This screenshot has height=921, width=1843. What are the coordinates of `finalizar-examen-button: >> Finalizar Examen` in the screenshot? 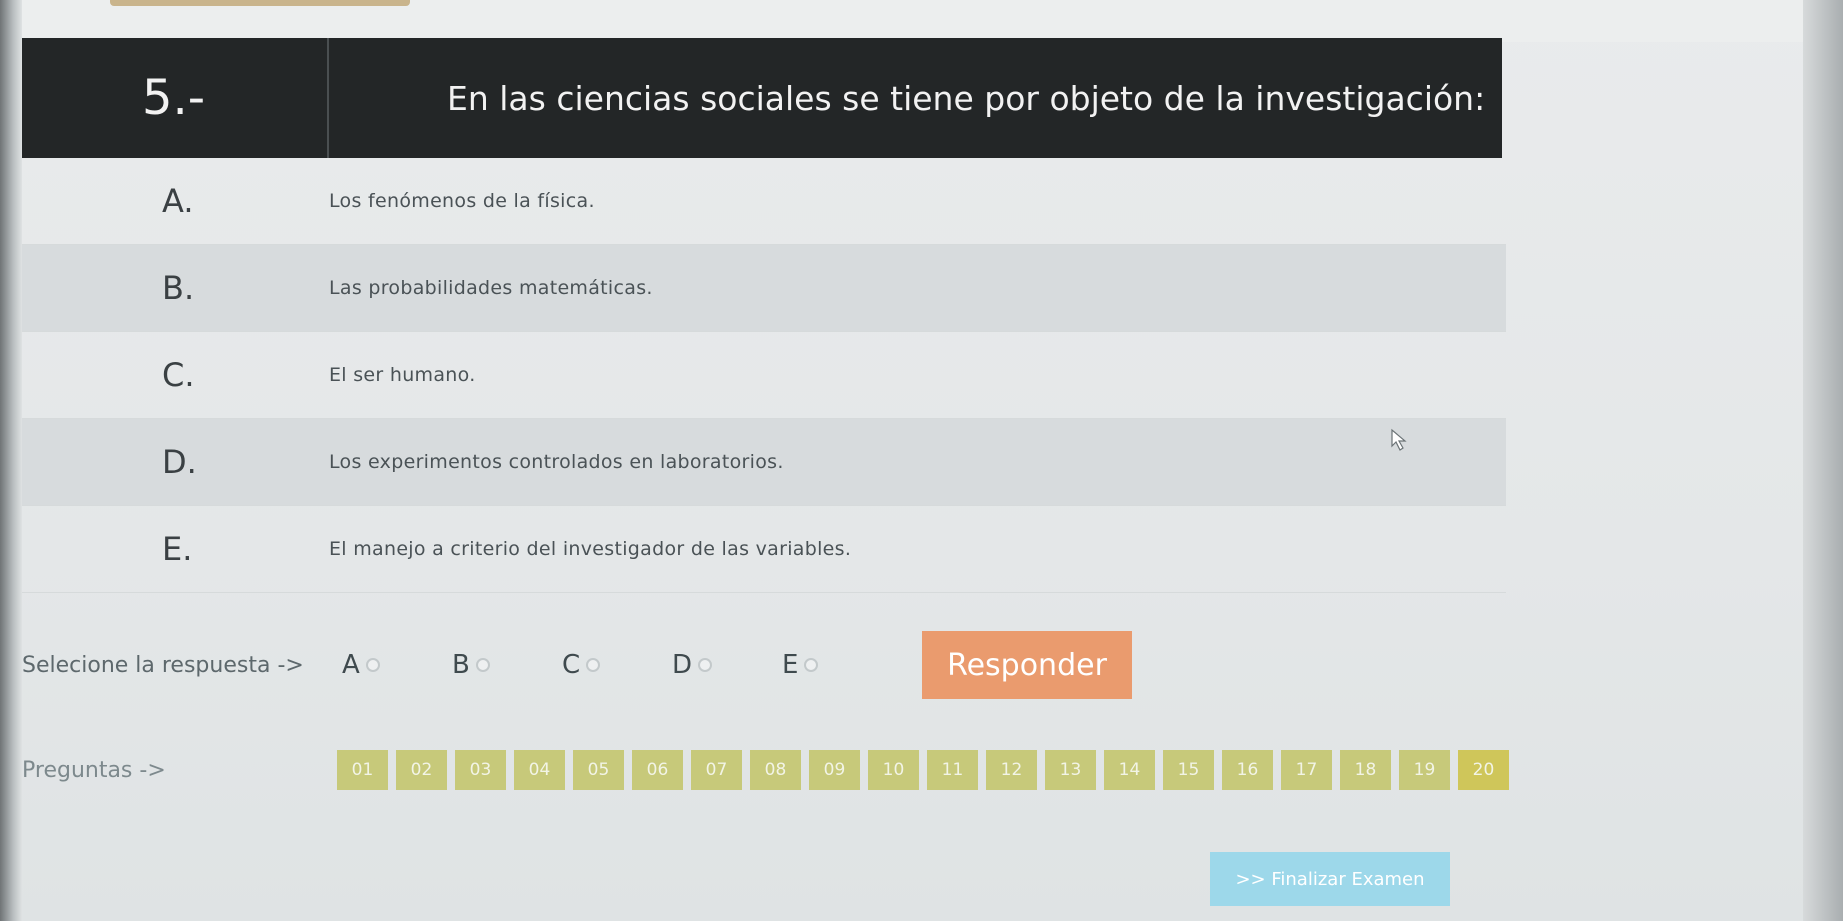 It's located at (1330, 879).